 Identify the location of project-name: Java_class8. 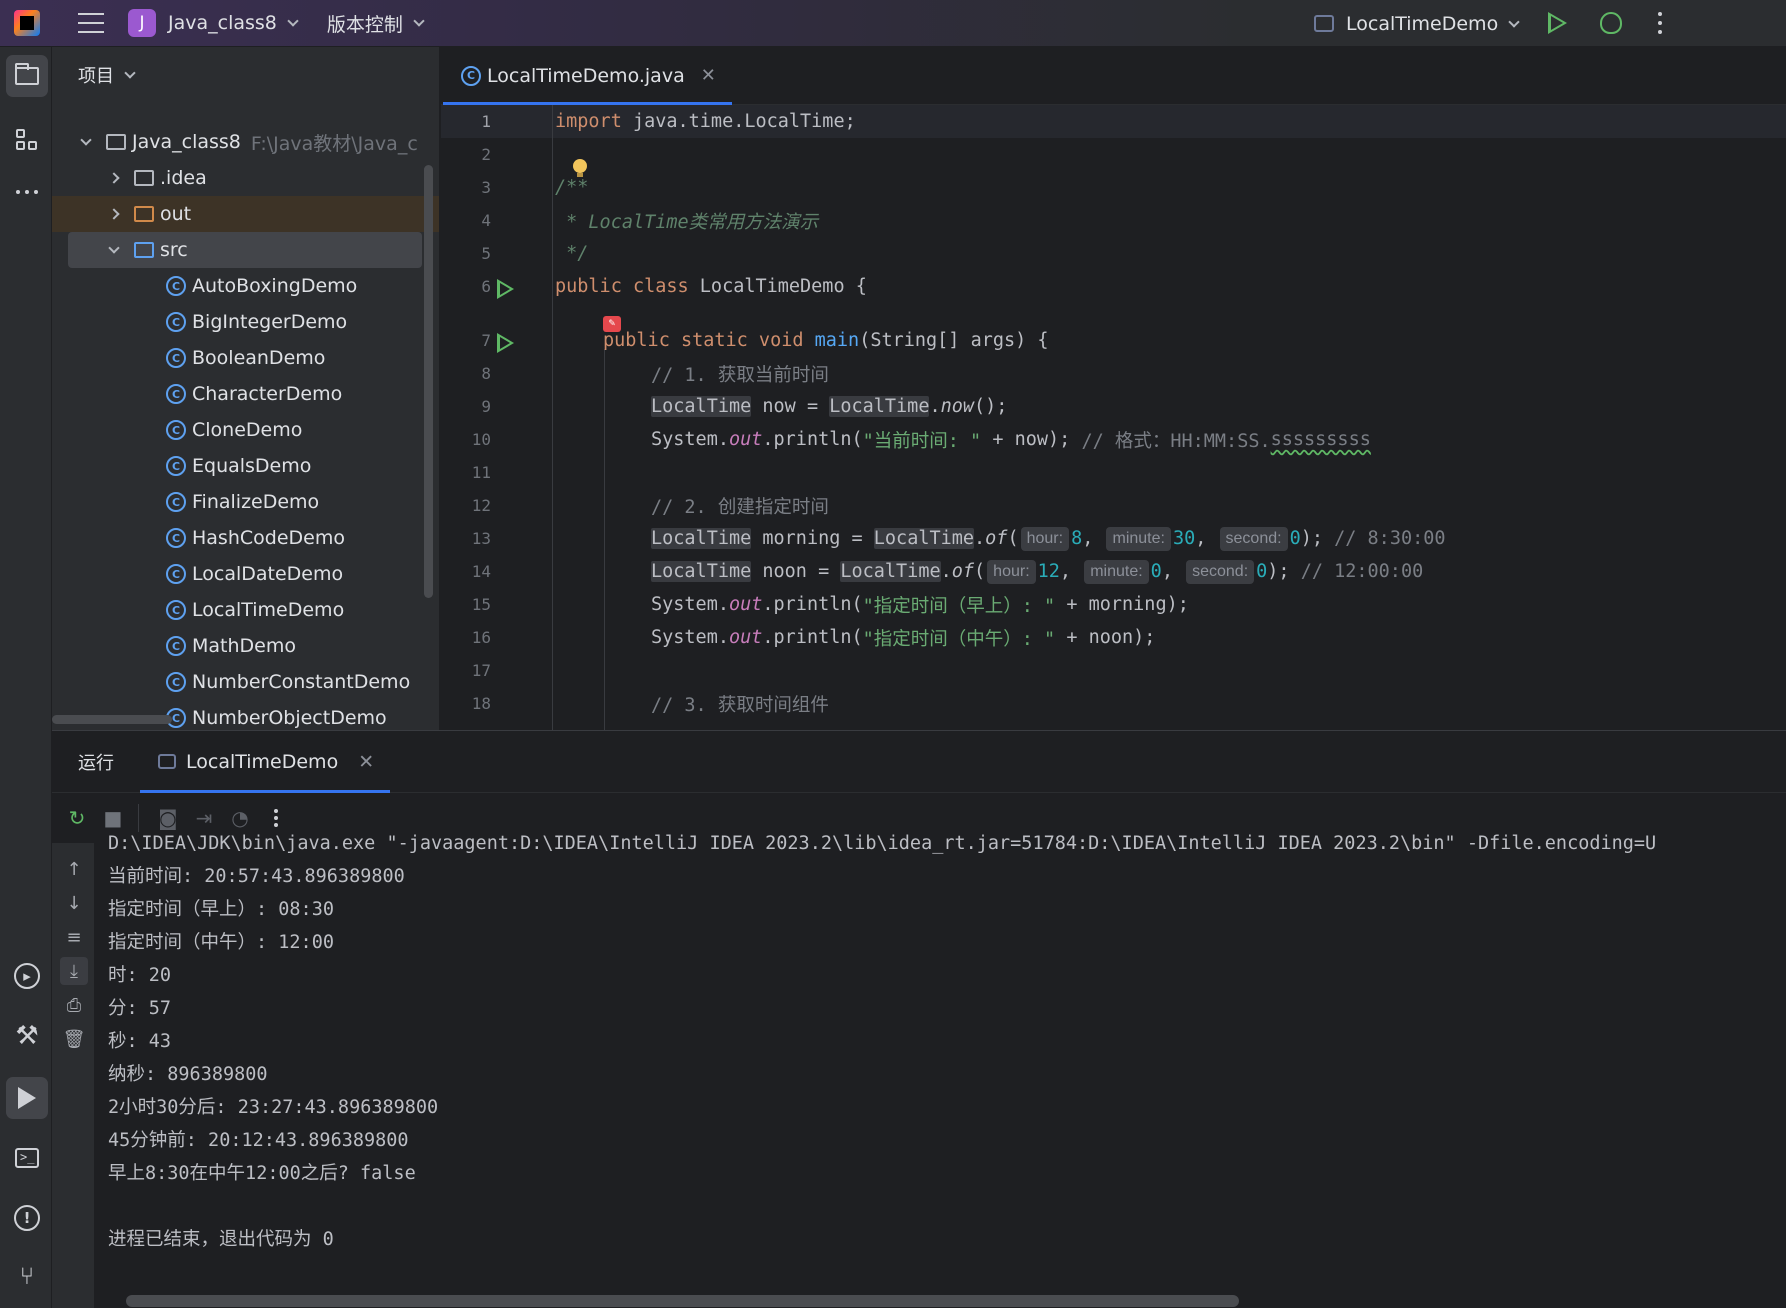
(222, 23).